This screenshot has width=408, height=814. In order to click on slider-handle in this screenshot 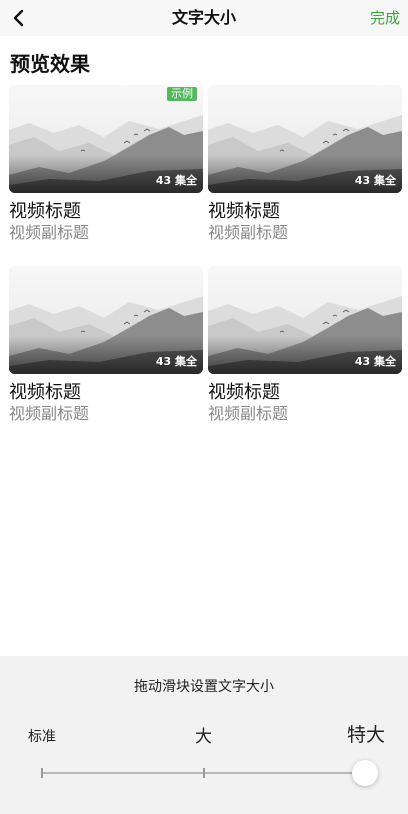, I will do `click(365, 773)`.